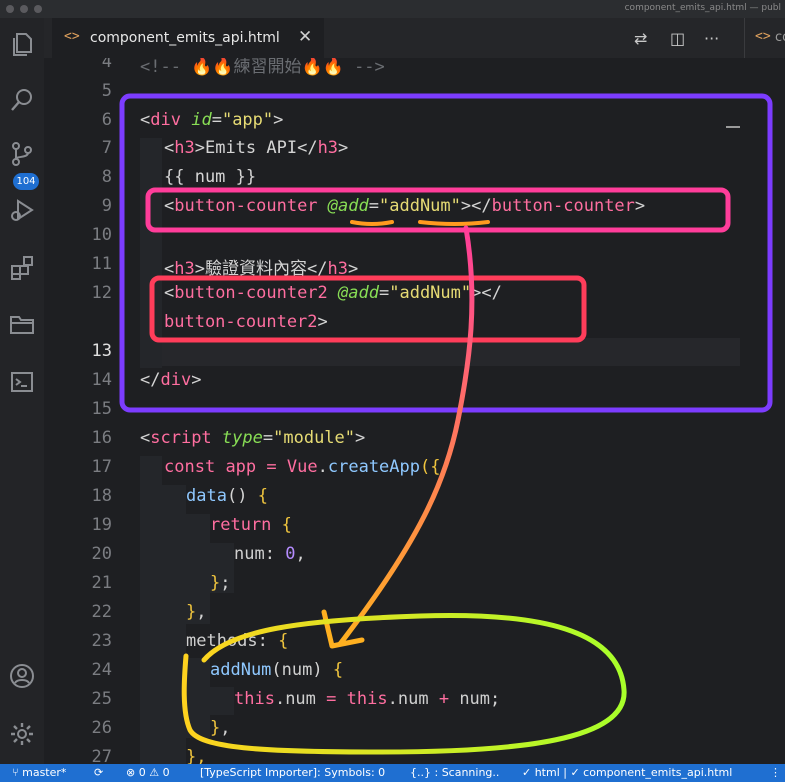 The width and height of the screenshot is (785, 782). What do you see at coordinates (292, 772) in the screenshot?
I see `typescript-importer-status: [TypeScript Importer]: Symbols: 0` at bounding box center [292, 772].